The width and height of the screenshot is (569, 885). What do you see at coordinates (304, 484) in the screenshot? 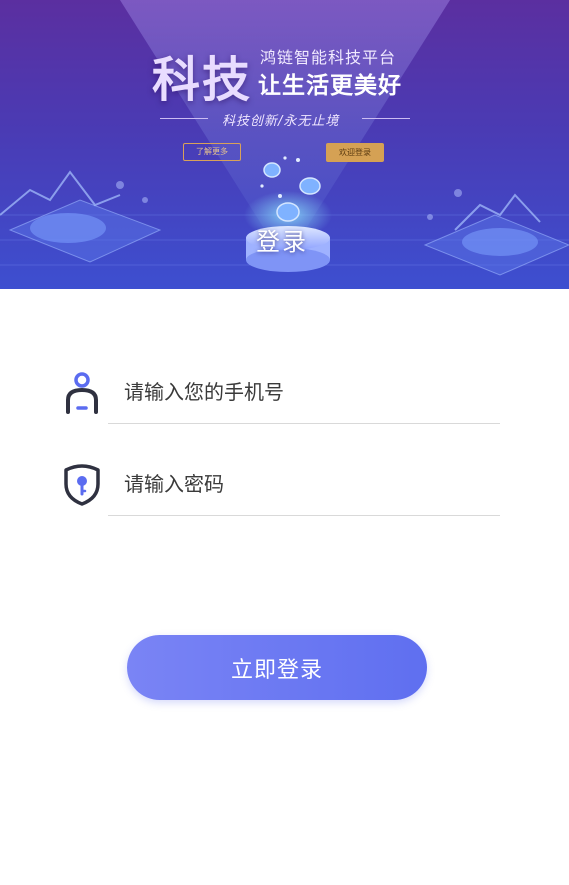
I see `password-input` at bounding box center [304, 484].